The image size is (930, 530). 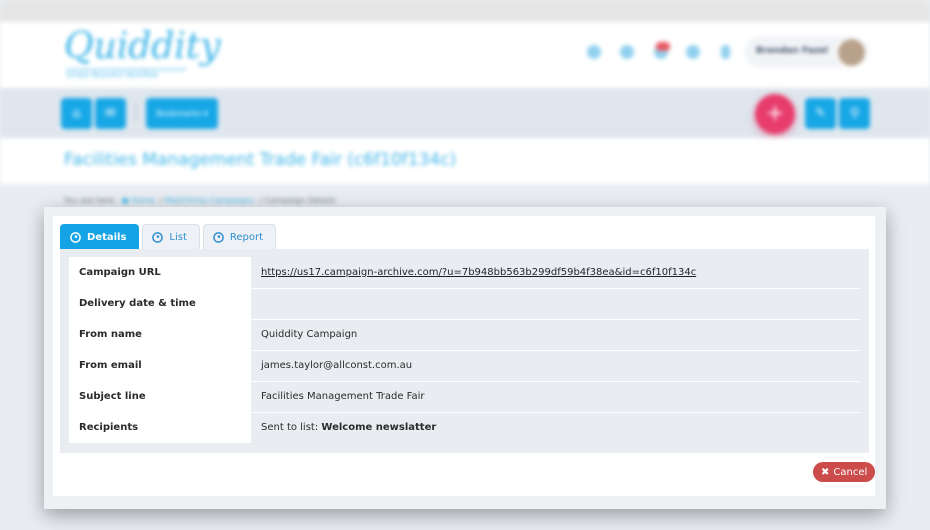 What do you see at coordinates (555, 304) in the screenshot?
I see `row-value` at bounding box center [555, 304].